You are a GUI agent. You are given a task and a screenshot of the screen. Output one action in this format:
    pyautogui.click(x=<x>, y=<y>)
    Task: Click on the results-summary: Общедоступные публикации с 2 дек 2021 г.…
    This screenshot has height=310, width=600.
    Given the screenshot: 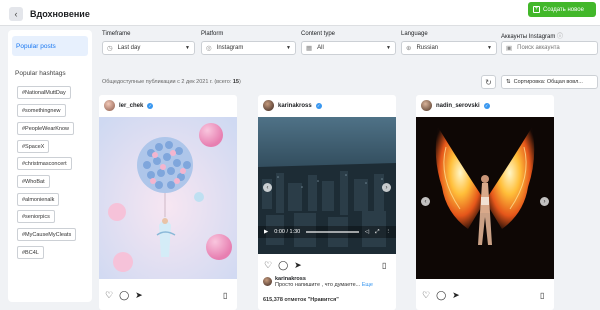 What is the action you would take?
    pyautogui.click(x=171, y=82)
    